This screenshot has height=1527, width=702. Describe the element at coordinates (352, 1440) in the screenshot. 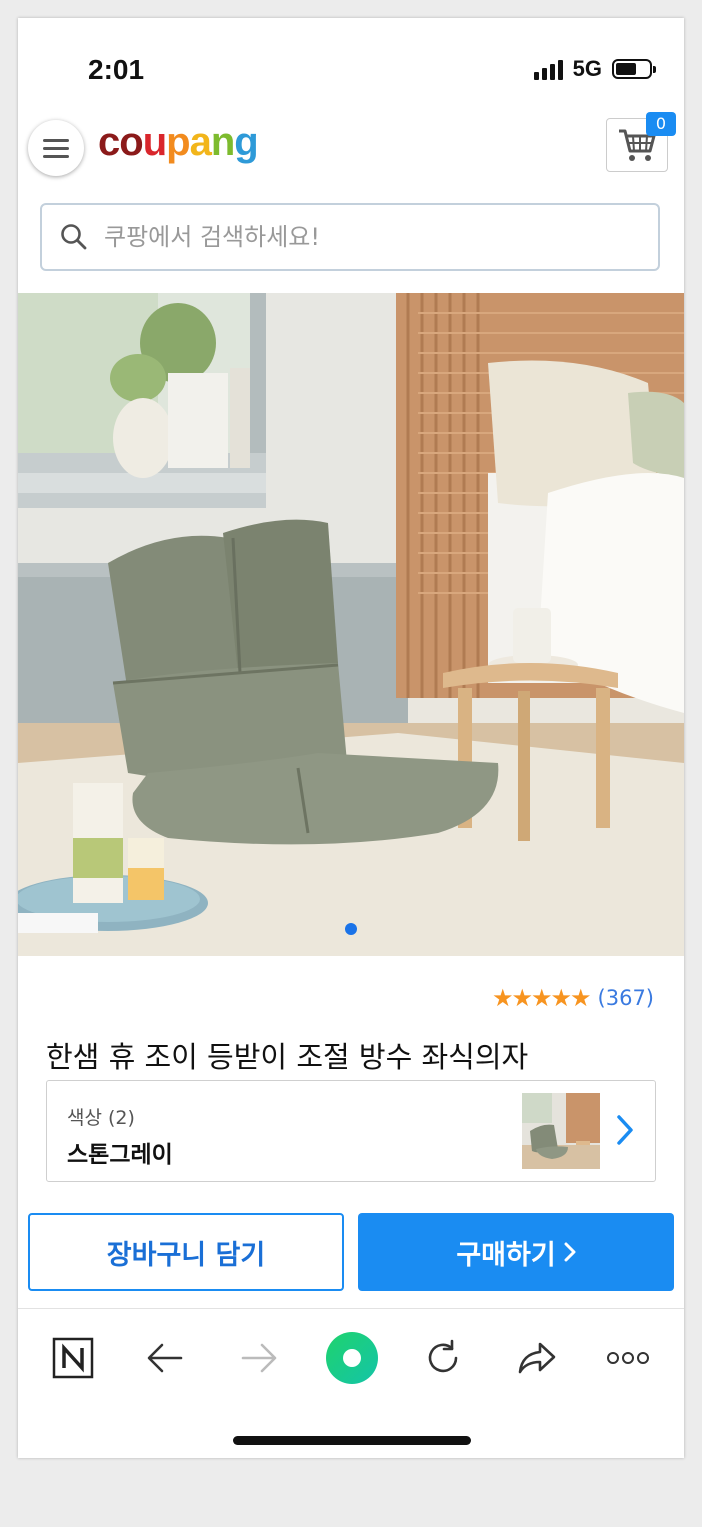

I see `home-indicator` at that location.